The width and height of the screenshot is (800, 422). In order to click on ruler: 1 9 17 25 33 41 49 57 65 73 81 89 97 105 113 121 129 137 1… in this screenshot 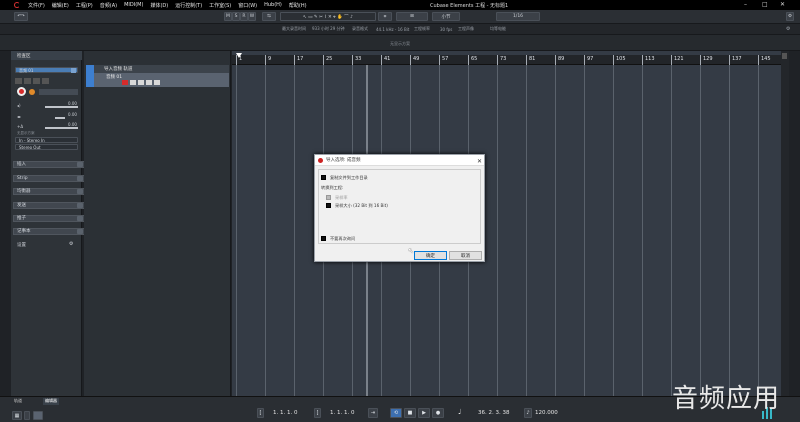, I will do `click(506, 60)`.